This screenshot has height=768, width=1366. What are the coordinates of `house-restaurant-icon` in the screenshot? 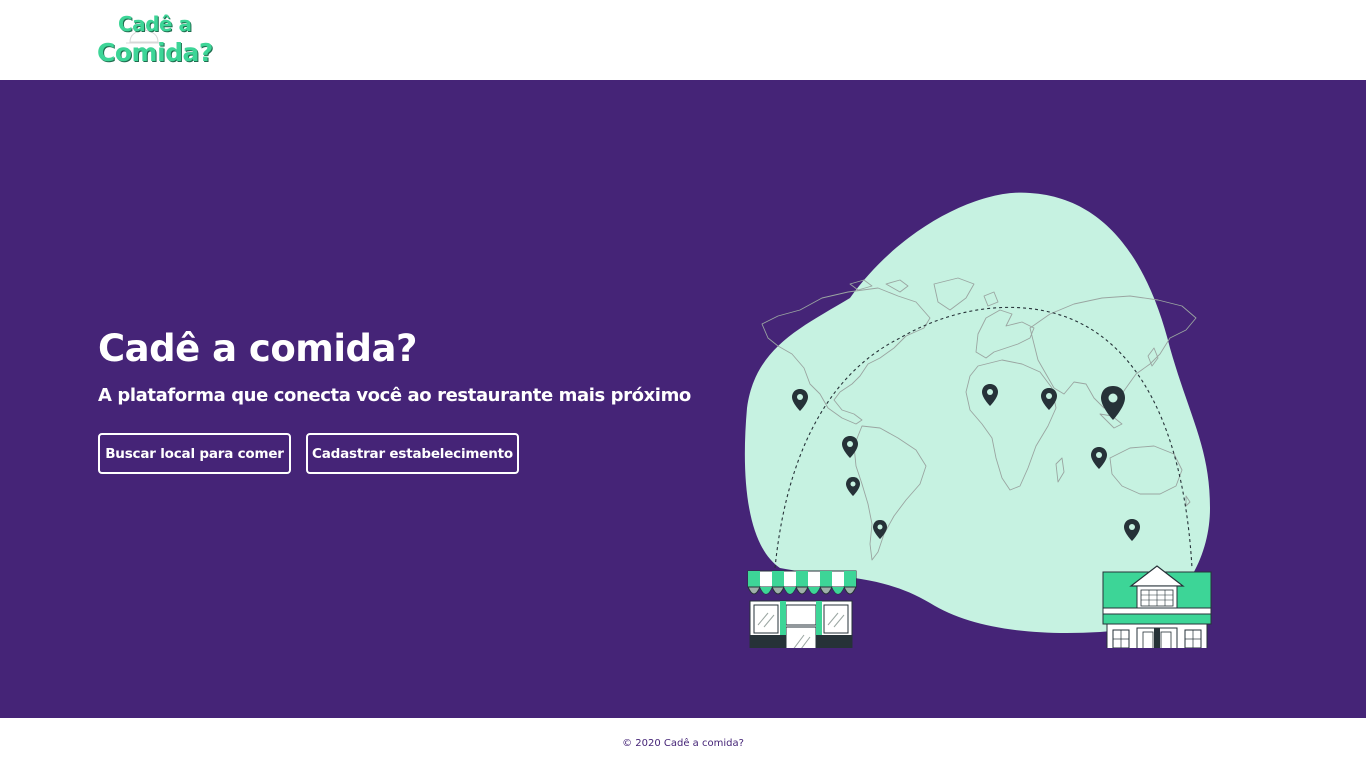 It's located at (1157, 606).